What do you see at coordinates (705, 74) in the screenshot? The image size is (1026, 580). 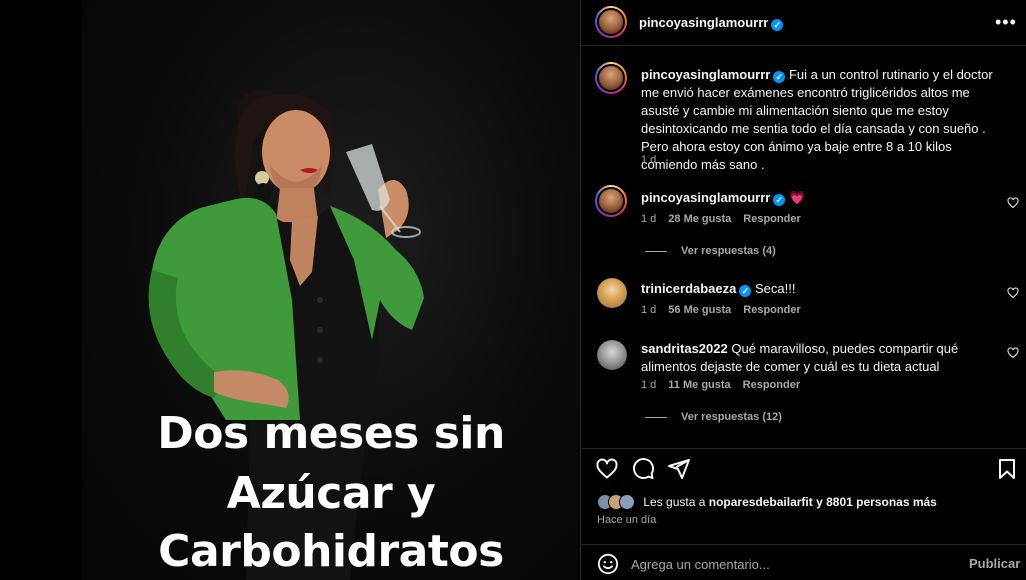 I see `caption-username: pincoyasinglamourrr` at bounding box center [705, 74].